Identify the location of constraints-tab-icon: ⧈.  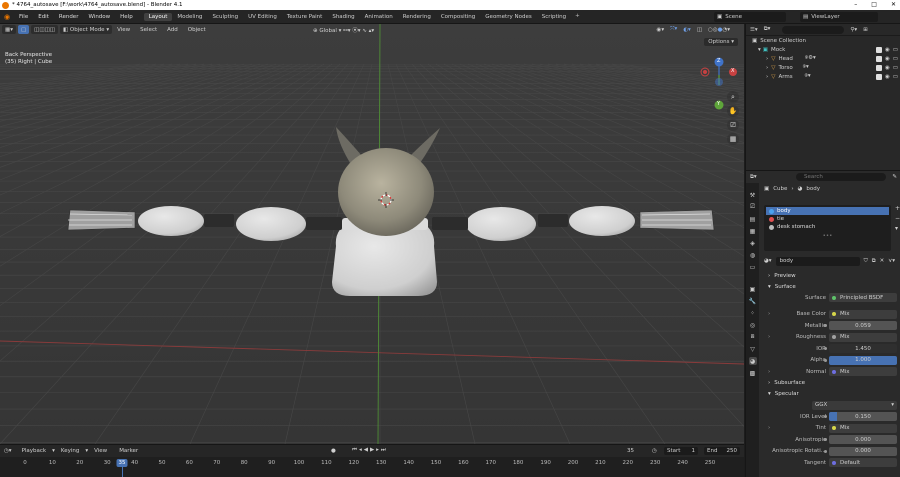
(753, 337).